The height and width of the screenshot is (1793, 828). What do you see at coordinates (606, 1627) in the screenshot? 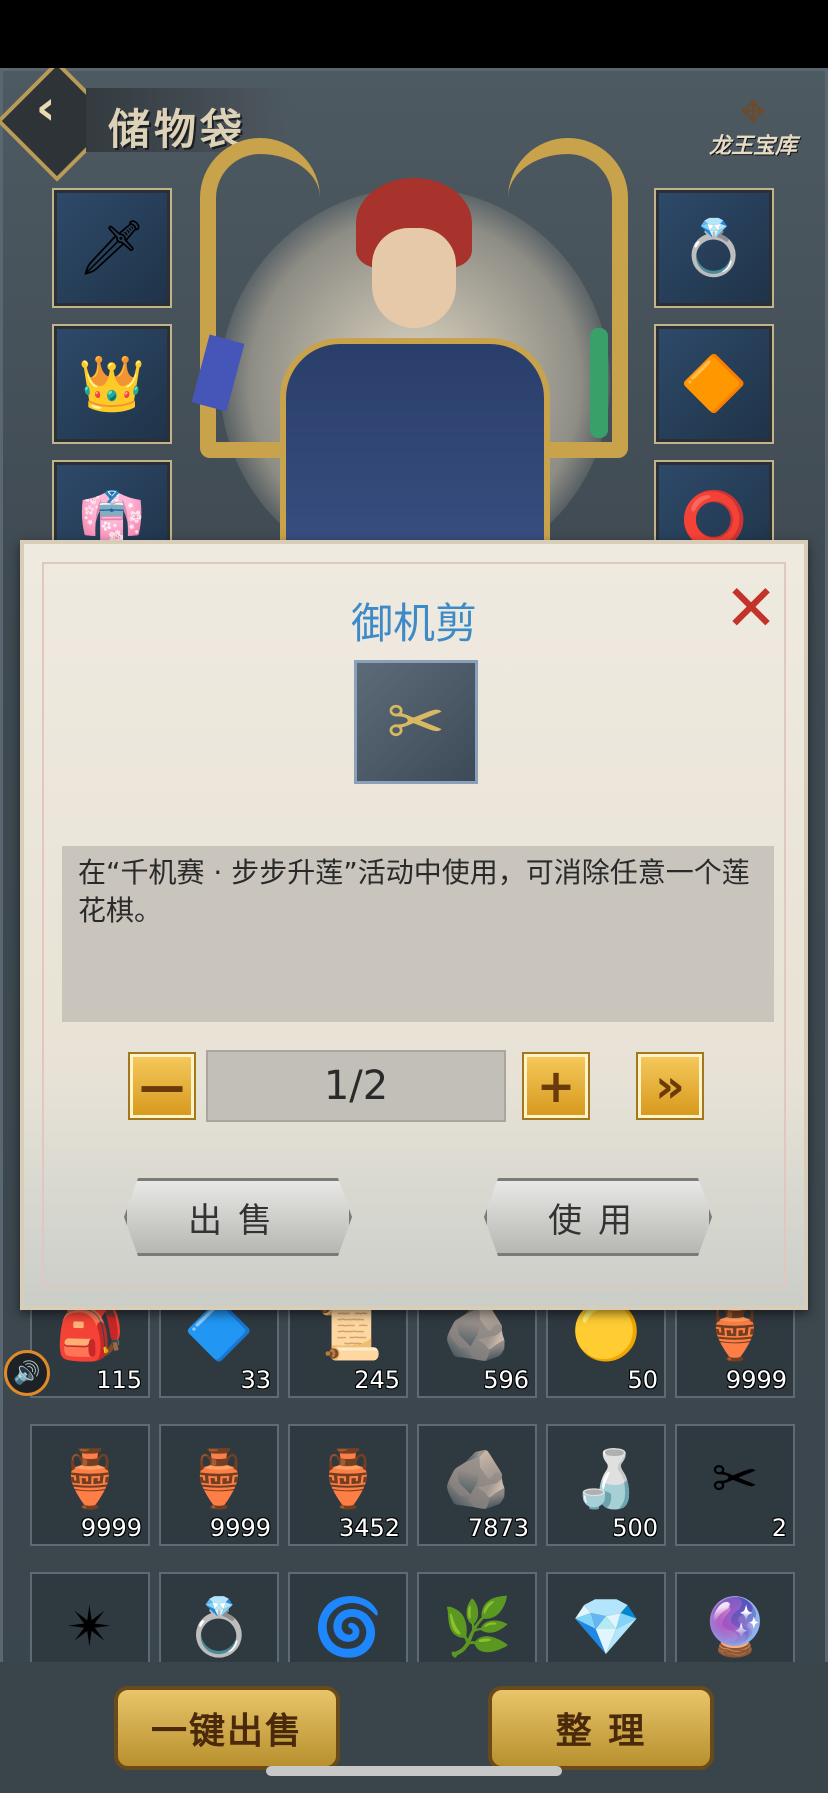
I see `gem-icon: 💎` at bounding box center [606, 1627].